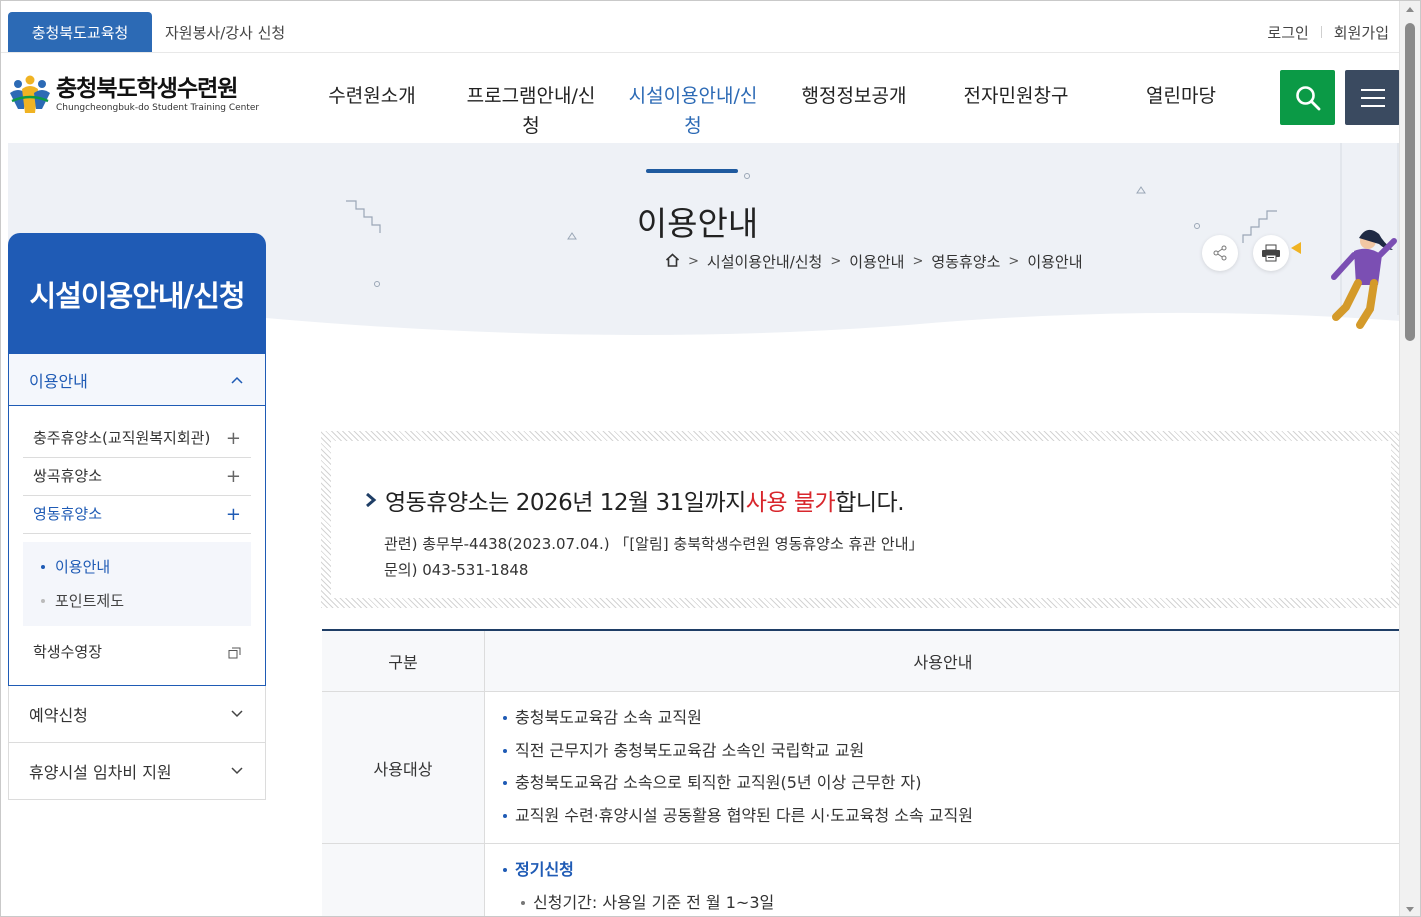  Describe the element at coordinates (58, 715) in the screenshot. I see `side-nav-section-label: 예약신청` at that location.